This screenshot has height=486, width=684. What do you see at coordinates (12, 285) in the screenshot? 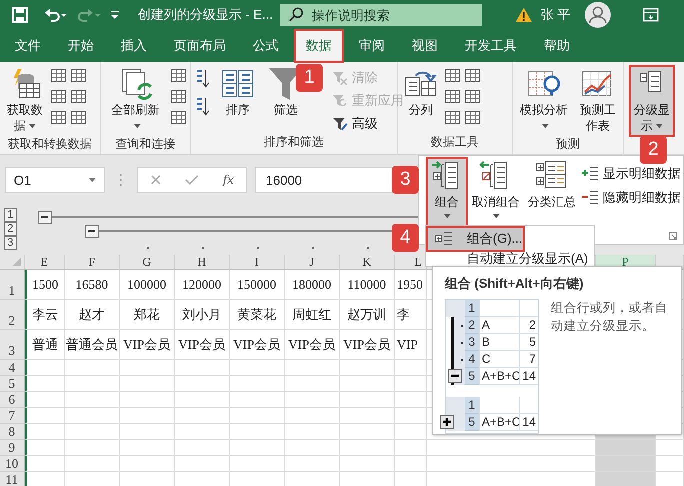
I see `row-header: 1` at bounding box center [12, 285].